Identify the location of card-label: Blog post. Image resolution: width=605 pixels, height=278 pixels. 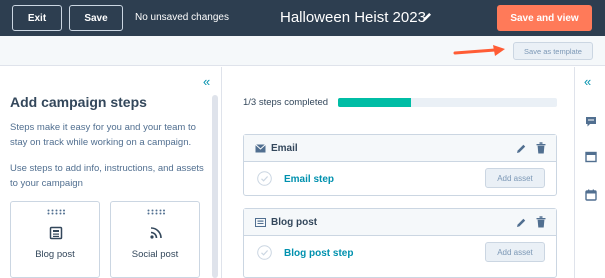
(55, 254).